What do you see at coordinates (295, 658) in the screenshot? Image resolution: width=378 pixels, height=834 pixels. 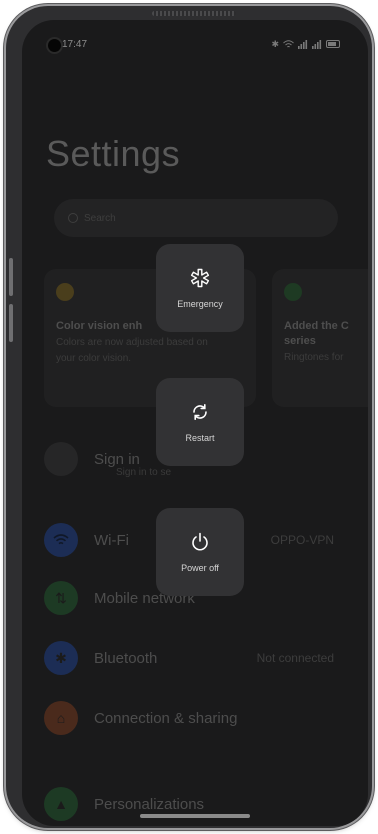 I see `bluetooth-value: Not connected` at bounding box center [295, 658].